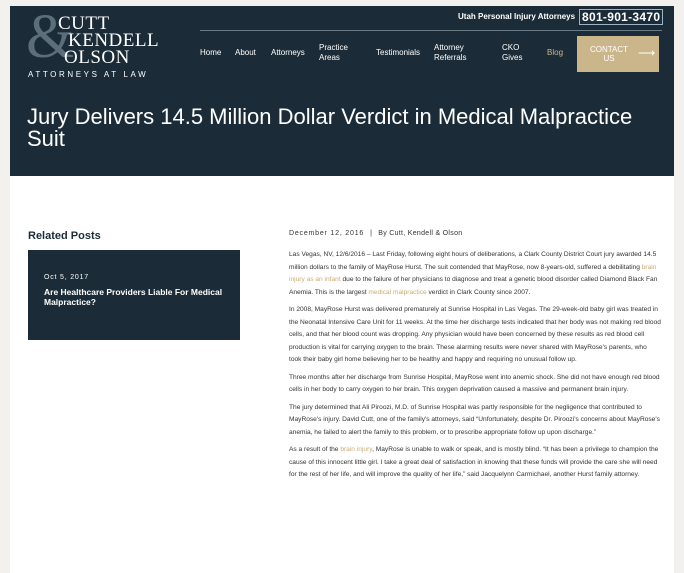 The width and height of the screenshot is (684, 573). Describe the element at coordinates (398, 53) in the screenshot. I see `nav-item-testimonials: Testimonials` at that location.